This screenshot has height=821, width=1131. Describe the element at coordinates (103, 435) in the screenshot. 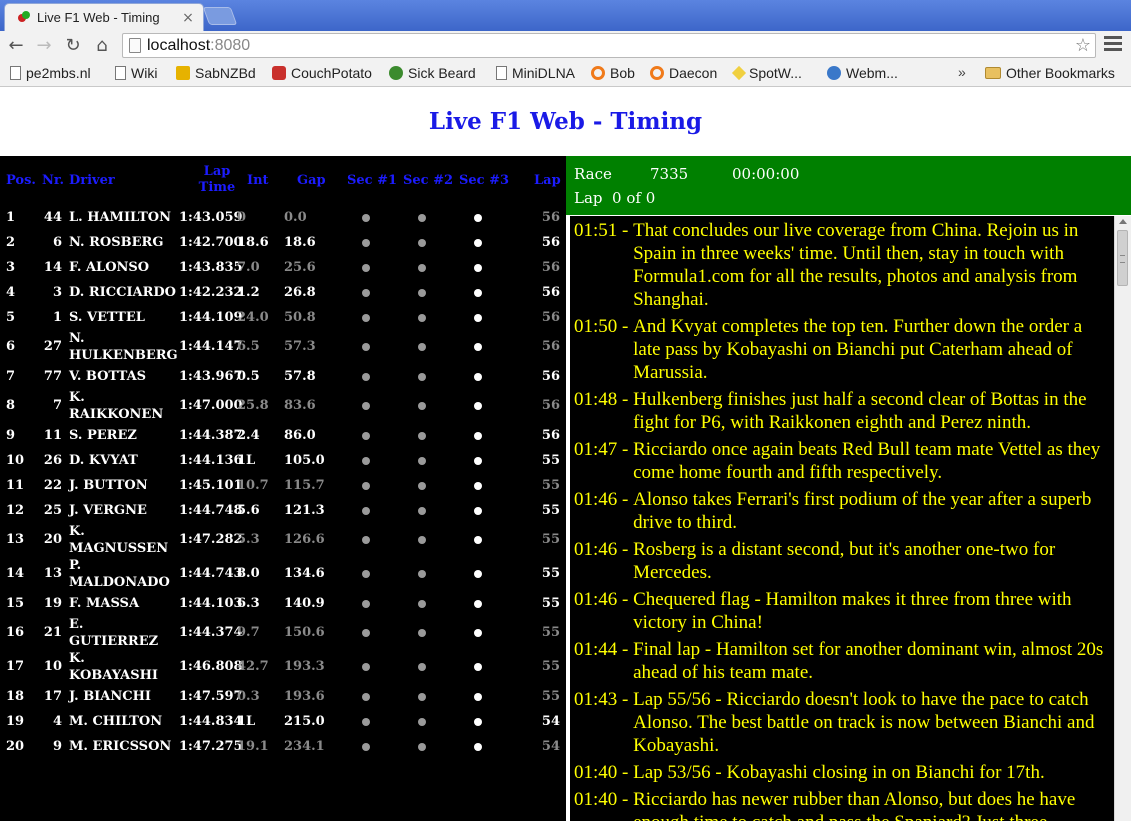

I see `driver-cell: S. PEREZ` at that location.